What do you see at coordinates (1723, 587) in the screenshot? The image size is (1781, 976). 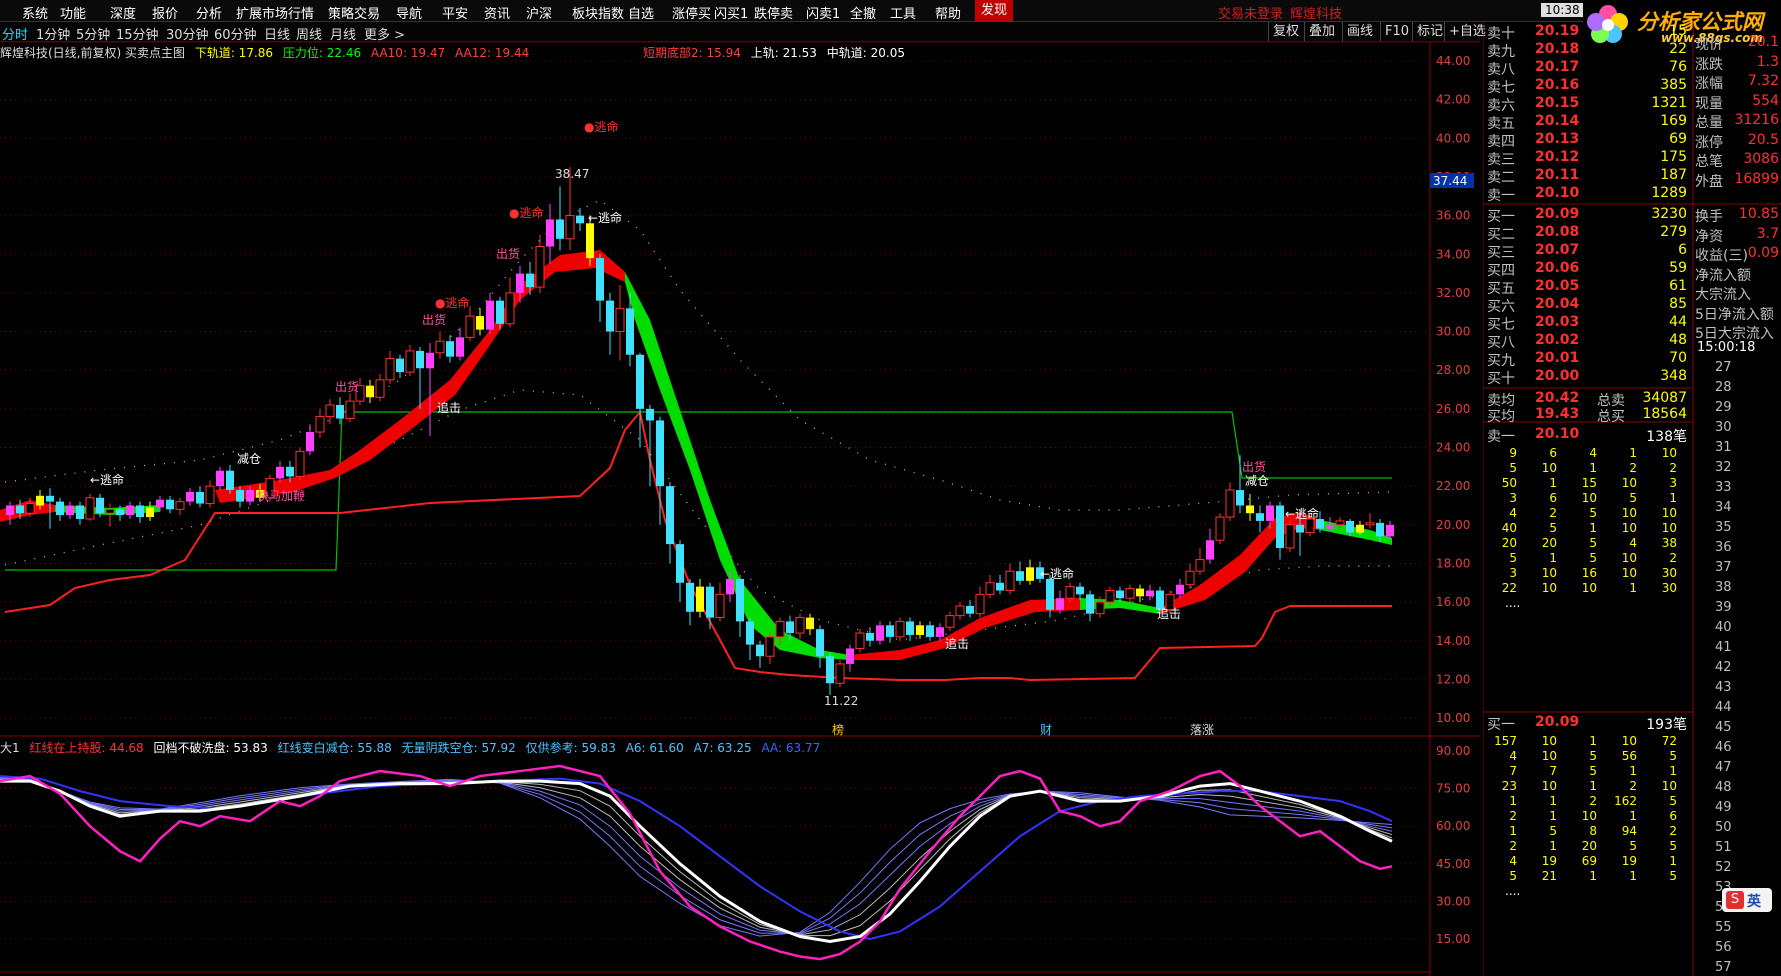 I see `tick-row: 38` at bounding box center [1723, 587].